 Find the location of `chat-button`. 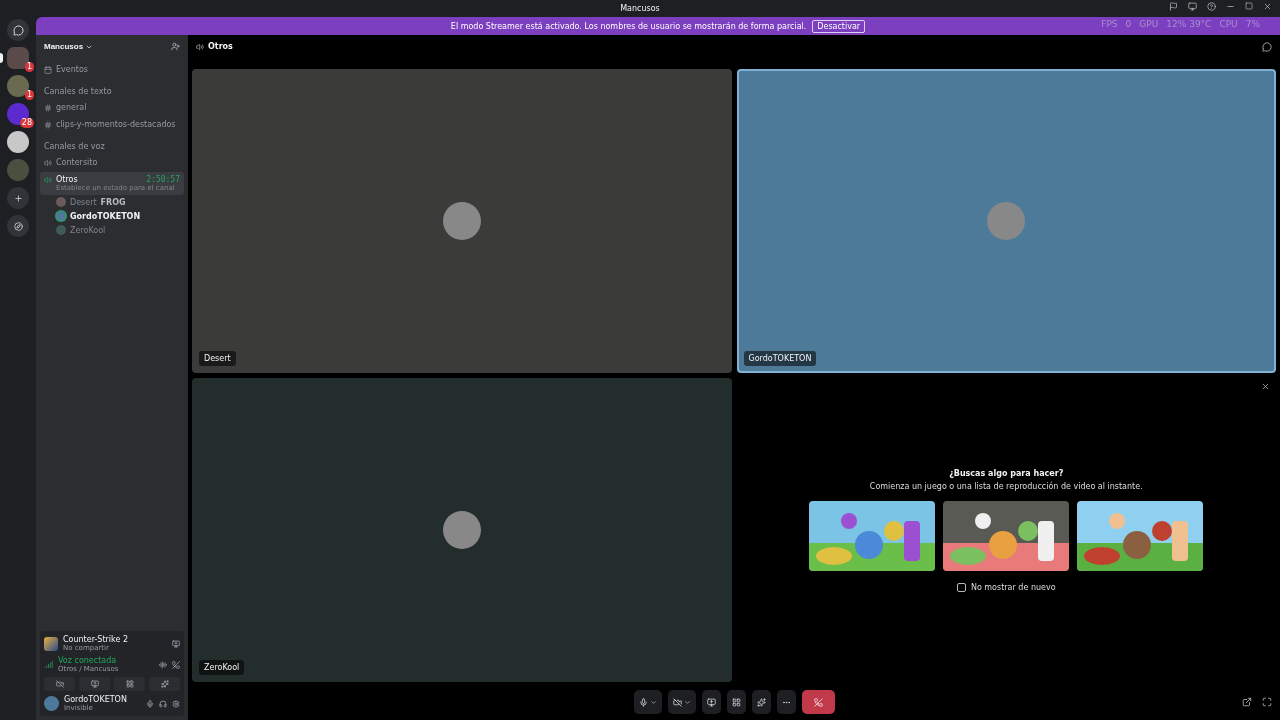

chat-button is located at coordinates (1267, 46).